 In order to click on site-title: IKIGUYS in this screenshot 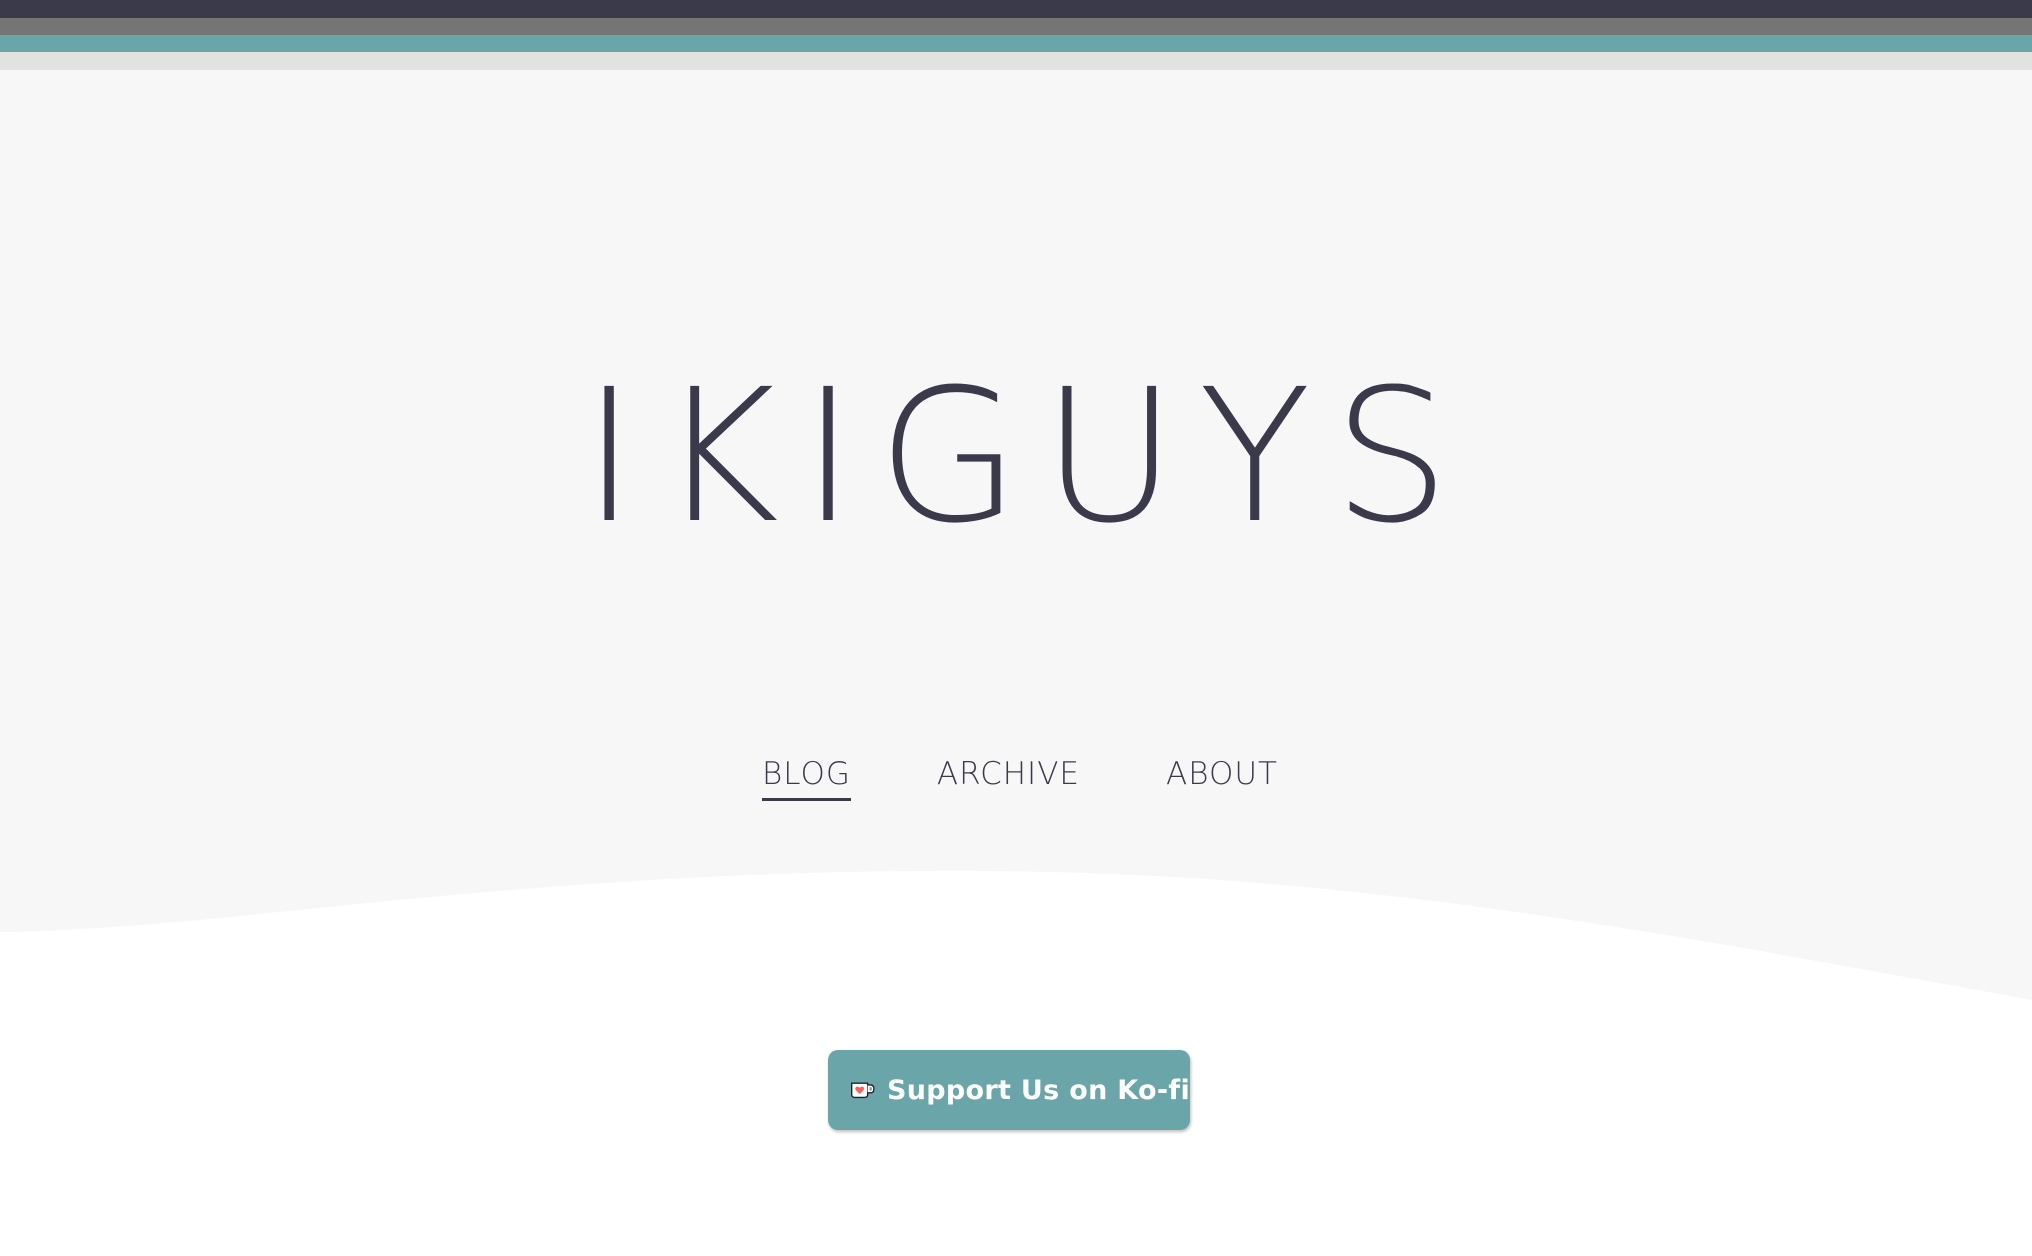, I will do `click(1016, 457)`.